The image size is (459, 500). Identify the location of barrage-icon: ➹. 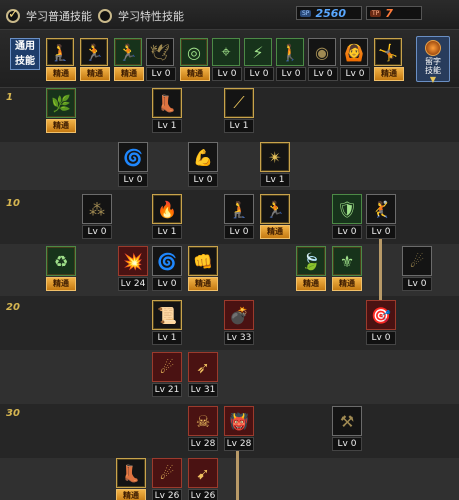
(203, 473).